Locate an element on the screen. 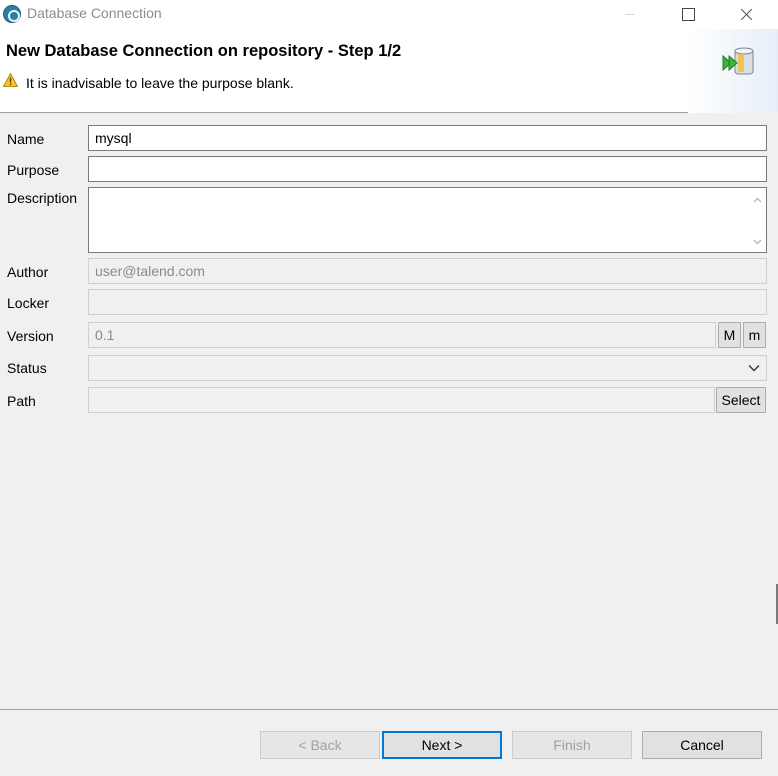 The height and width of the screenshot is (776, 778). description-textarea is located at coordinates (427, 220).